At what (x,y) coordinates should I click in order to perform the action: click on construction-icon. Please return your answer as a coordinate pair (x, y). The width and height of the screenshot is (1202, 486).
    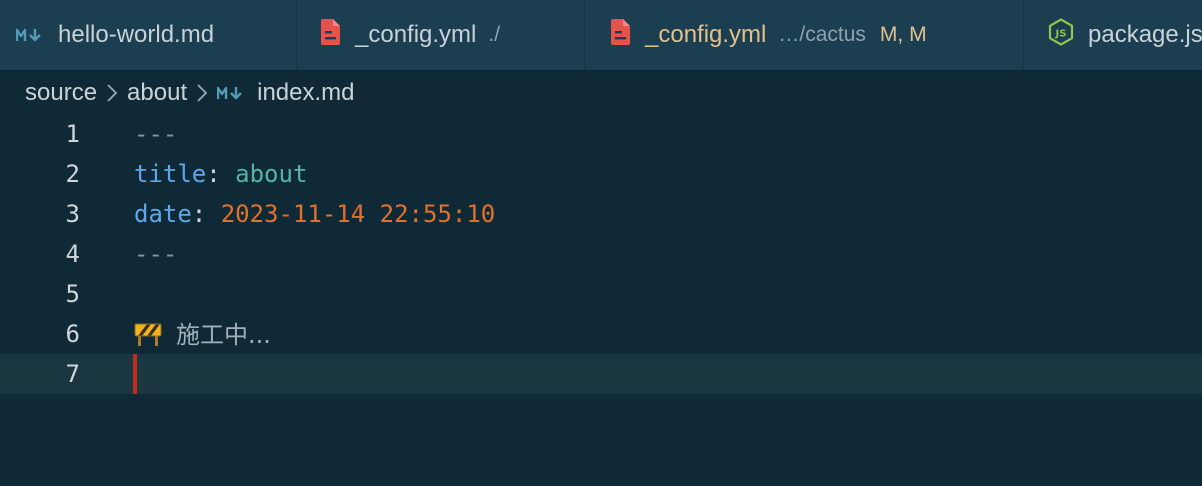
    Looking at the image, I should click on (148, 337).